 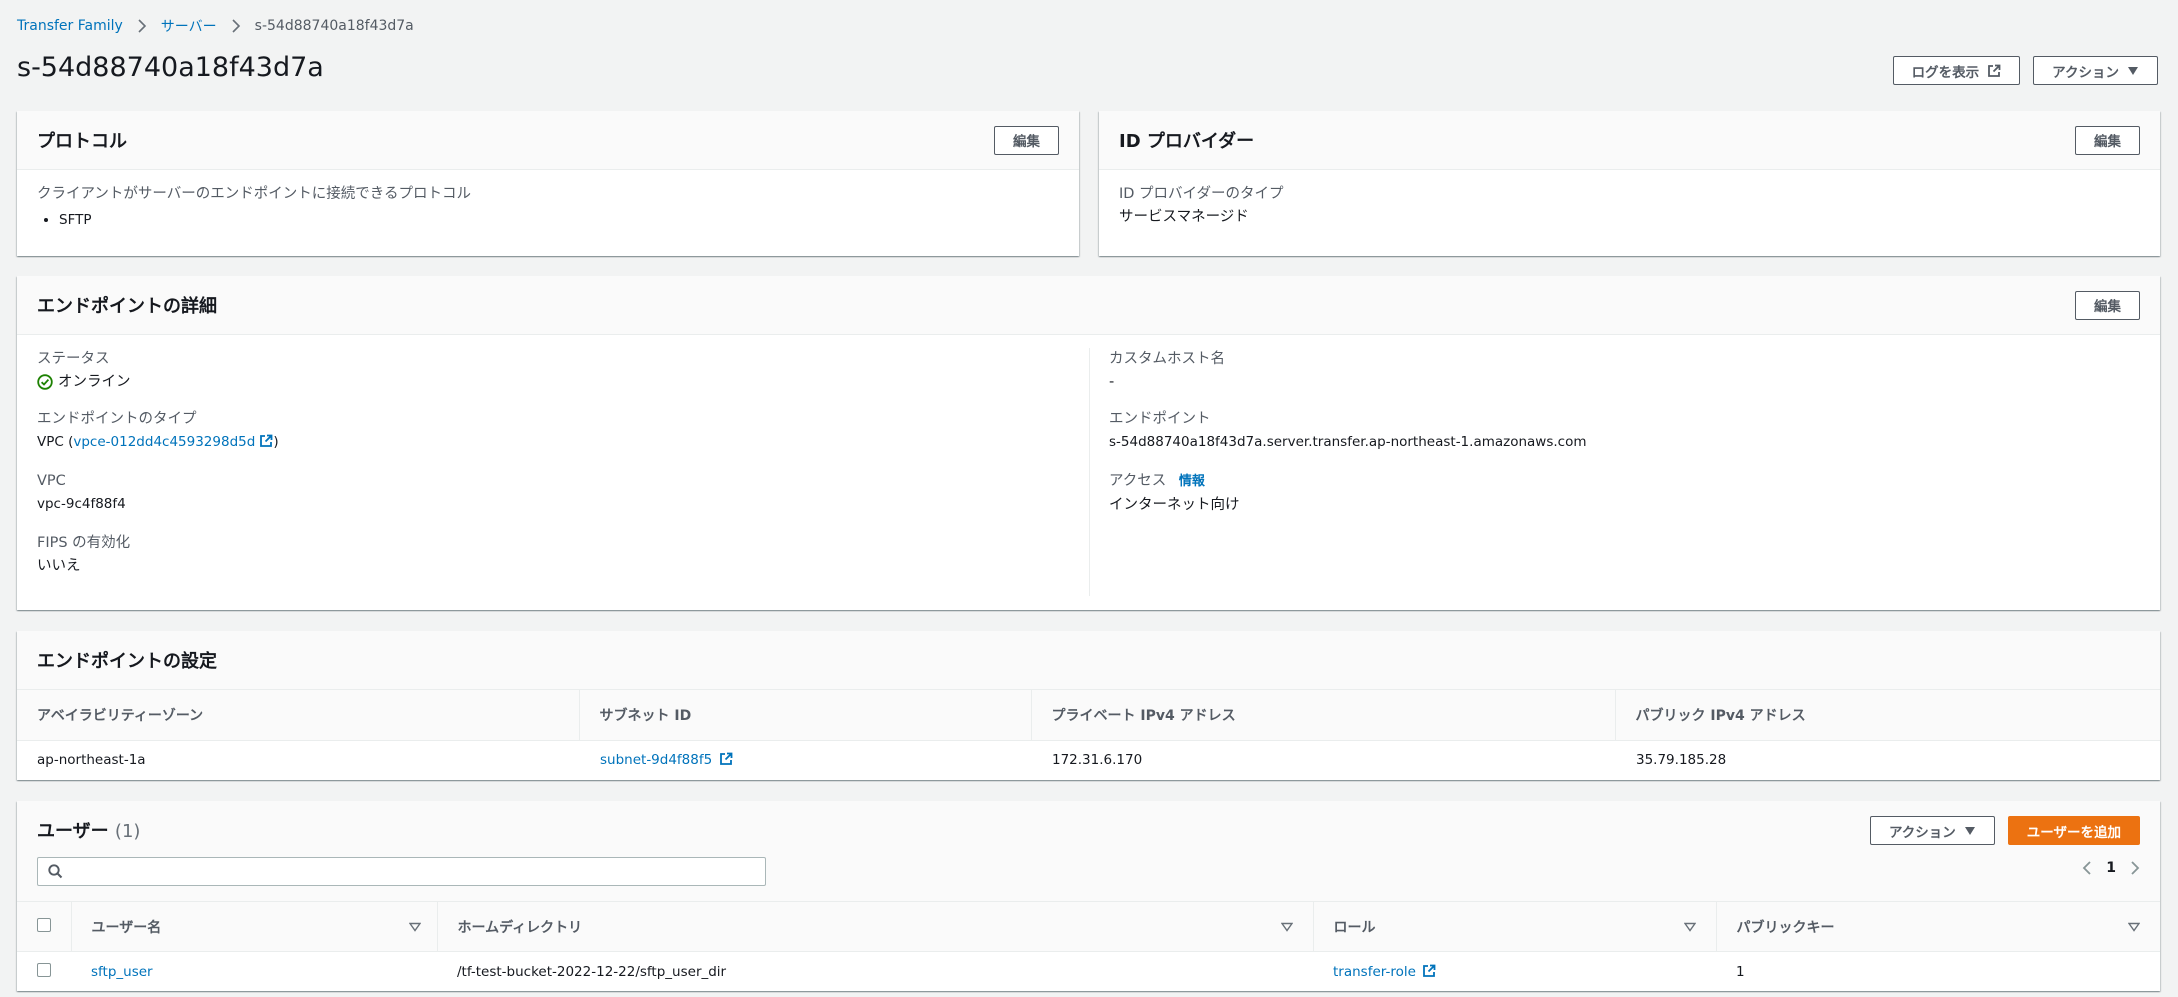 I want to click on status-value: オンライン, so click(x=94, y=382).